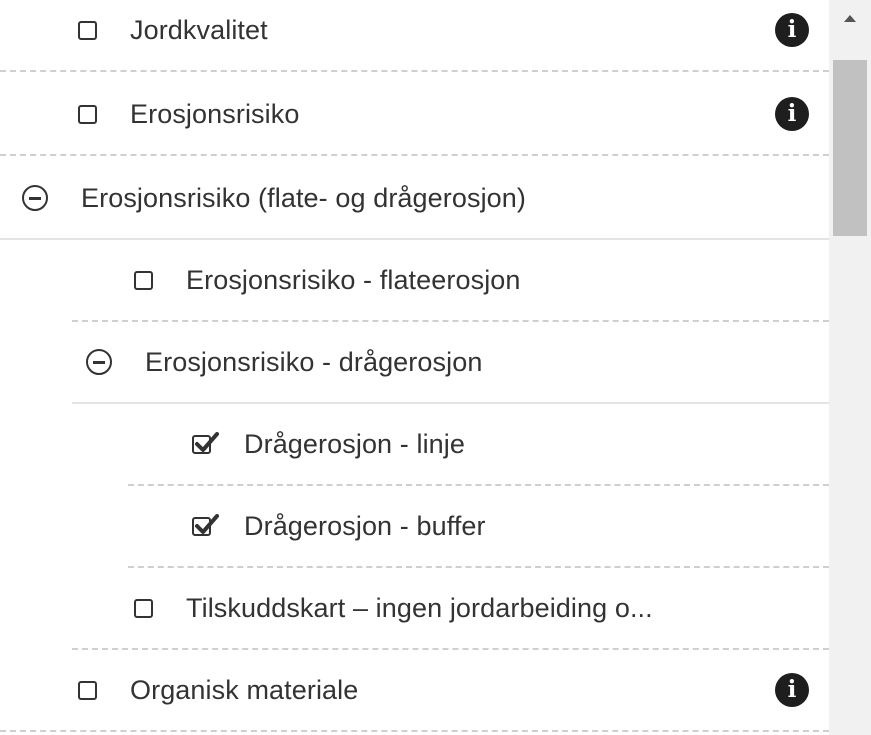 The height and width of the screenshot is (735, 871). I want to click on scrollbar-thumb, so click(850, 148).